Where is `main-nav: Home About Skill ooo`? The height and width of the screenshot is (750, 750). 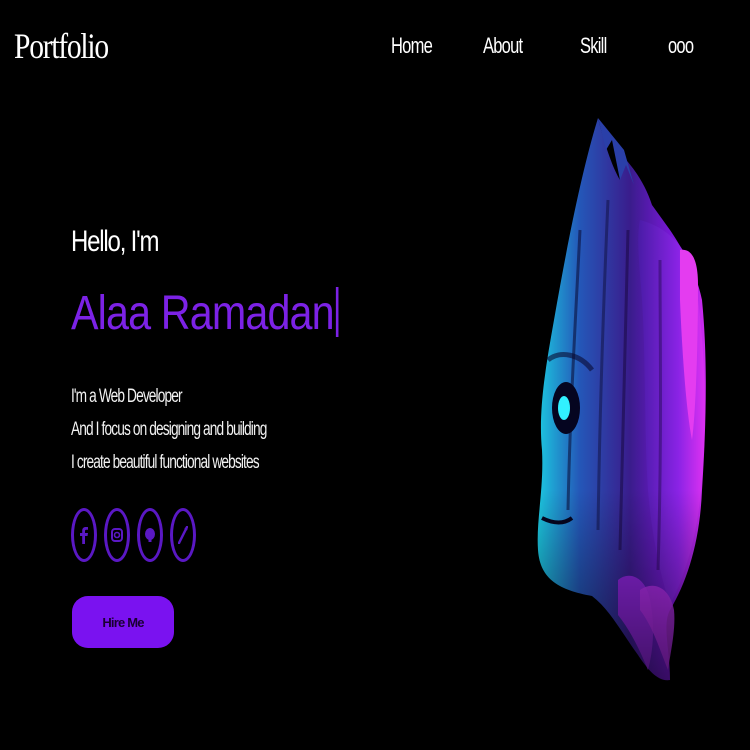 main-nav: Home About Skill ooo is located at coordinates (375, 46).